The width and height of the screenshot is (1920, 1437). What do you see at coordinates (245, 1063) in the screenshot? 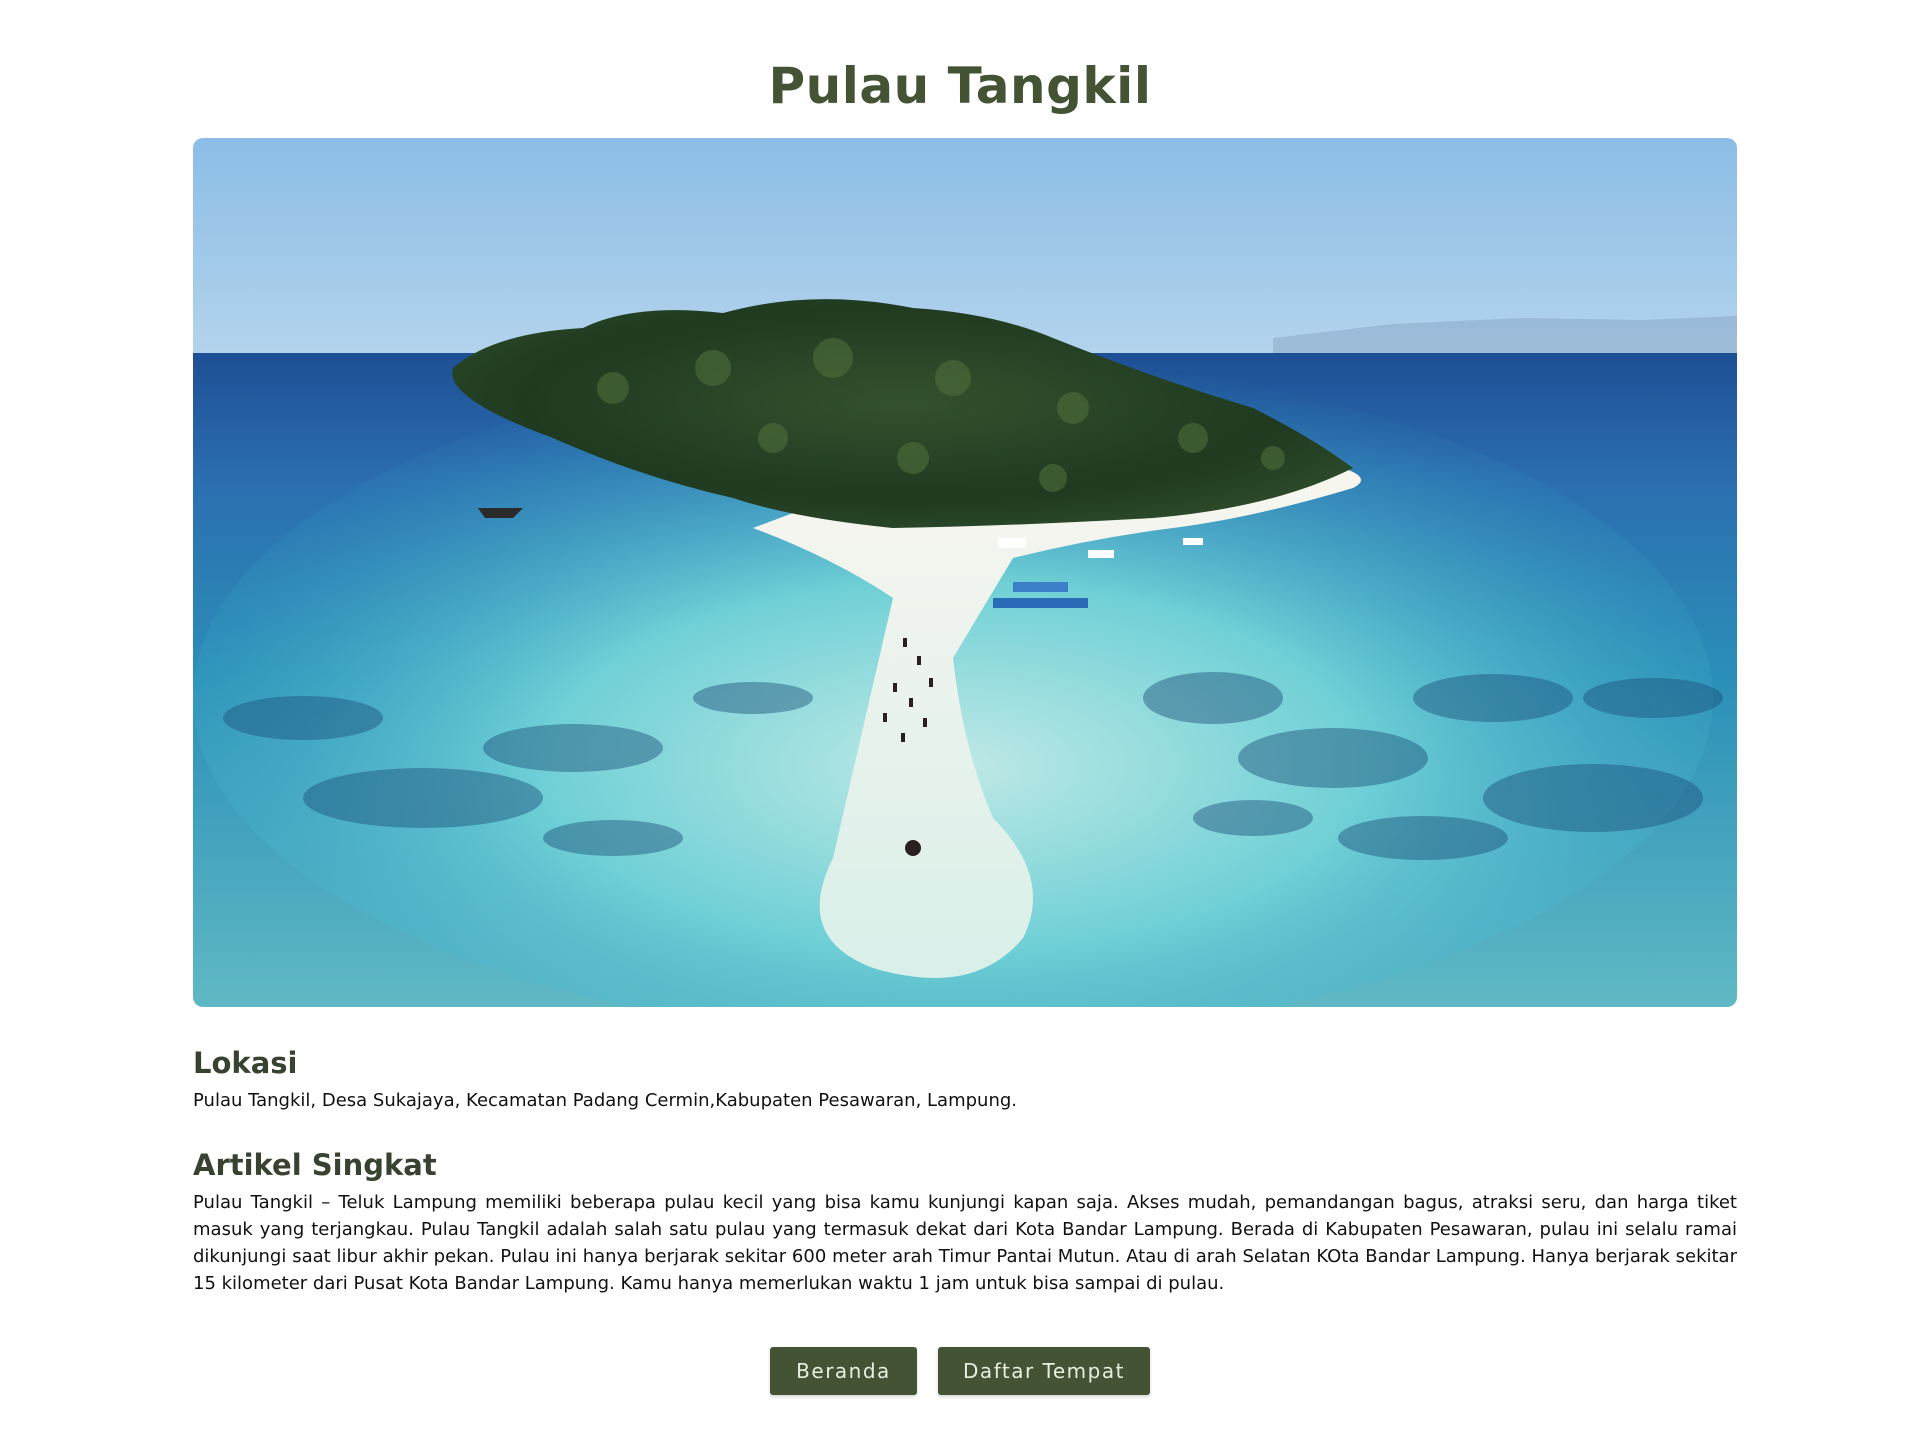
I see `location-heading: Lokasi` at bounding box center [245, 1063].